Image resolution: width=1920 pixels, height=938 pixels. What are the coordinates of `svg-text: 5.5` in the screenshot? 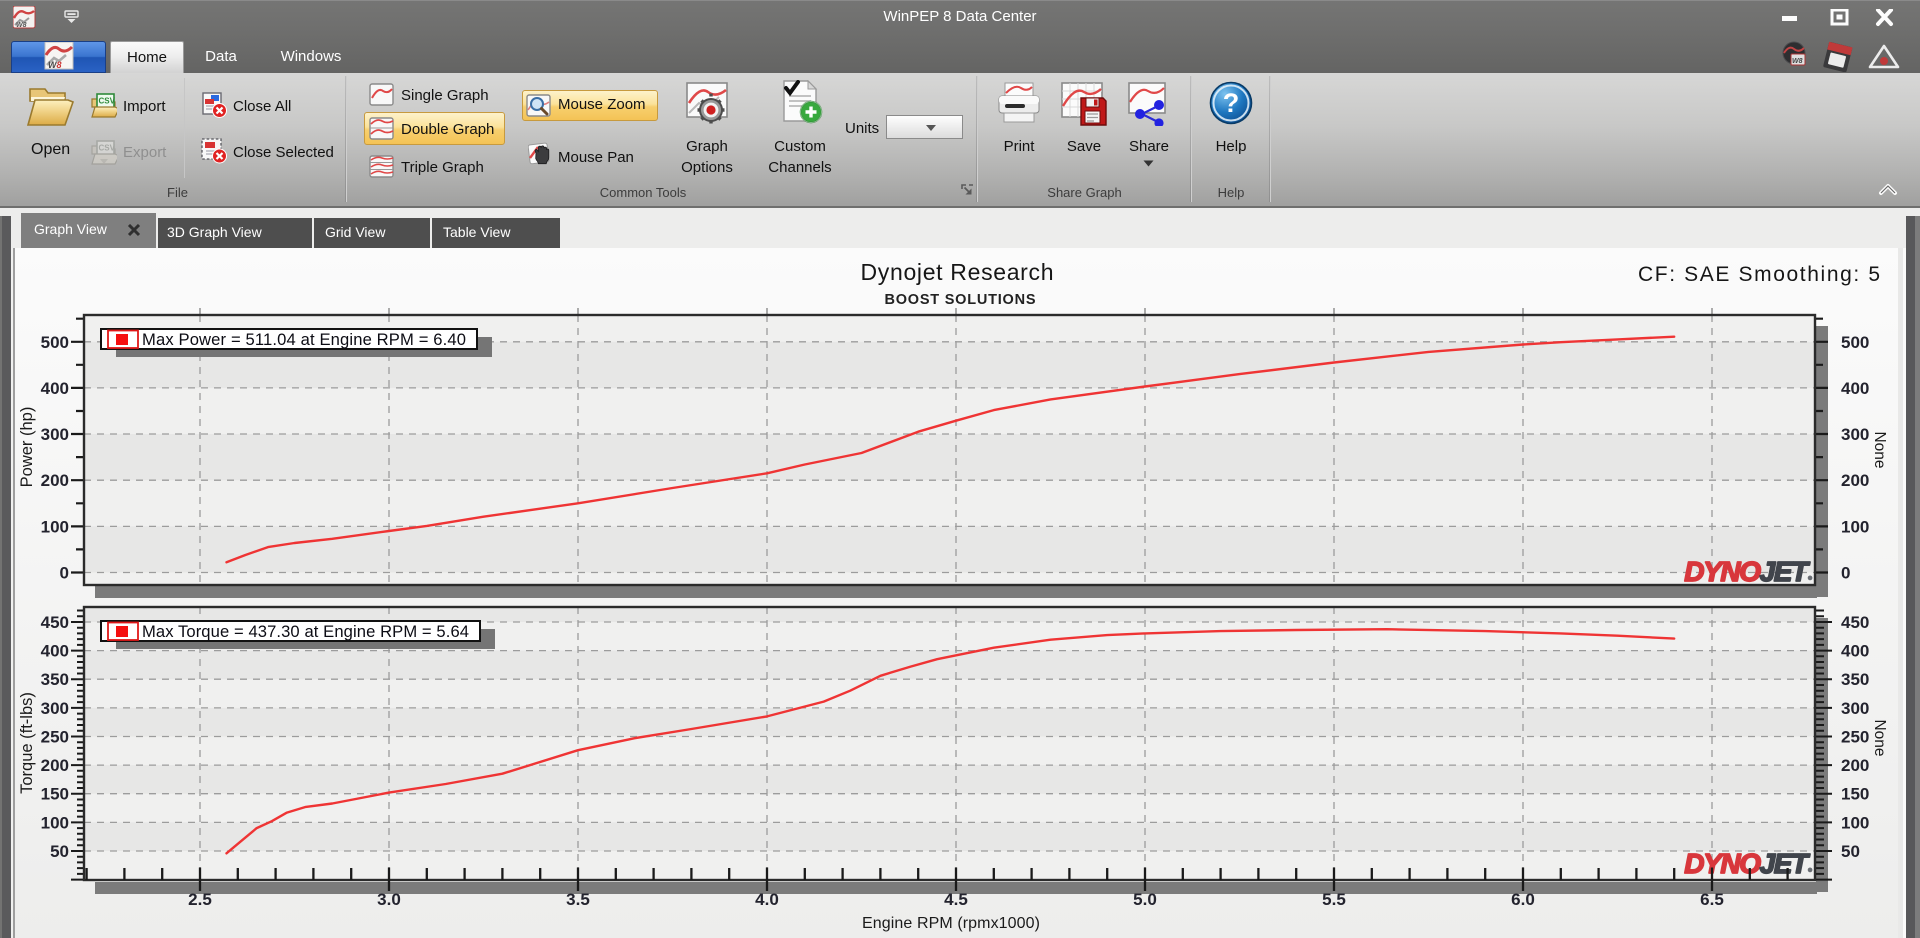 It's located at (1334, 899).